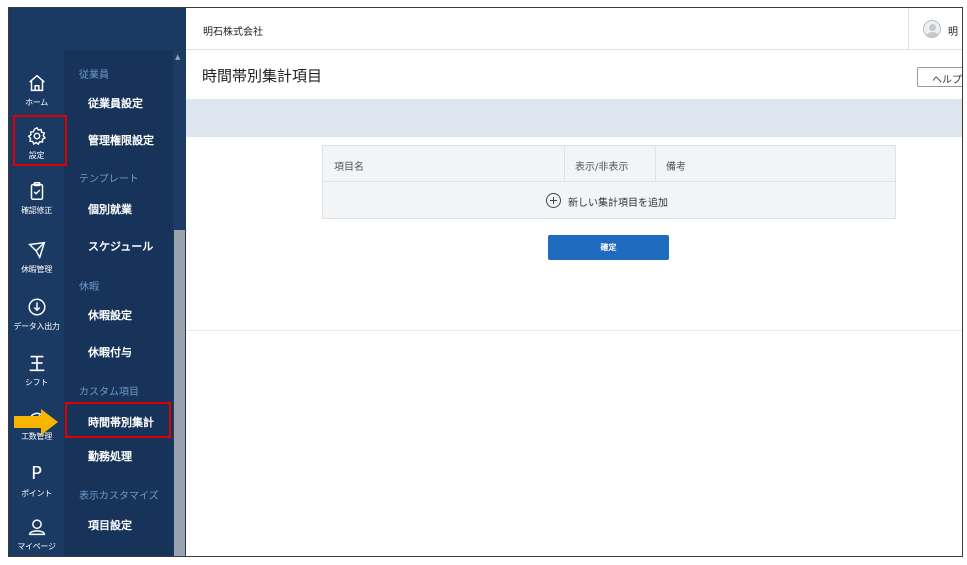 The width and height of the screenshot is (967, 565). What do you see at coordinates (36, 269) in the screenshot?
I see `rail-leave-mgmt-label: 休暇管理` at bounding box center [36, 269].